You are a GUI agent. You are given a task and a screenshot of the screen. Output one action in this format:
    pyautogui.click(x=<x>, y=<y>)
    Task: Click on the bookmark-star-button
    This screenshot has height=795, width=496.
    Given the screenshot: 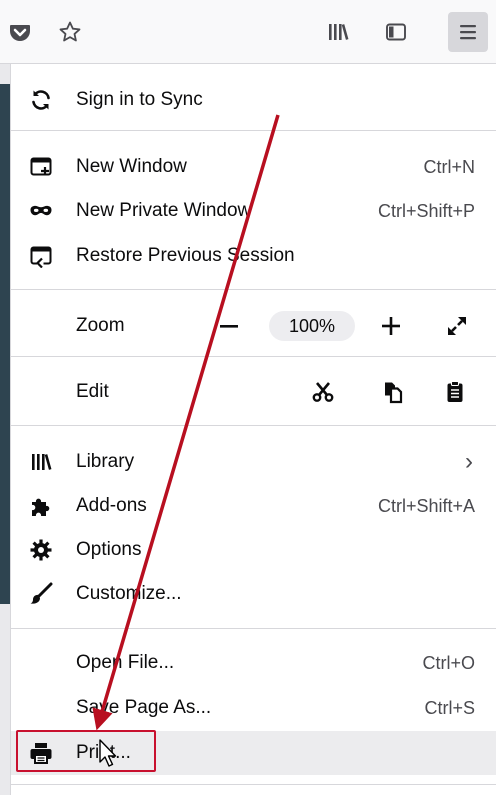 What is the action you would take?
    pyautogui.click(x=70, y=32)
    